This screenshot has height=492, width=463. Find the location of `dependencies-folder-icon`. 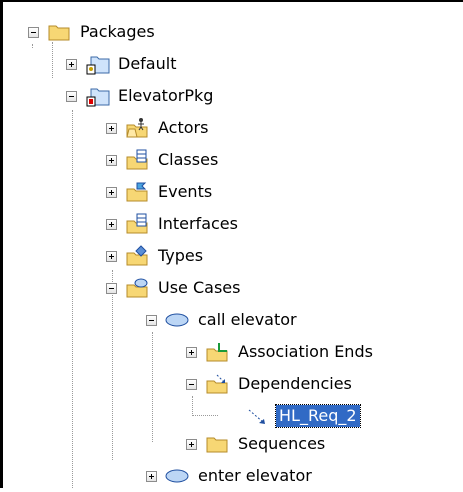

dependencies-folder-icon is located at coordinates (217, 384).